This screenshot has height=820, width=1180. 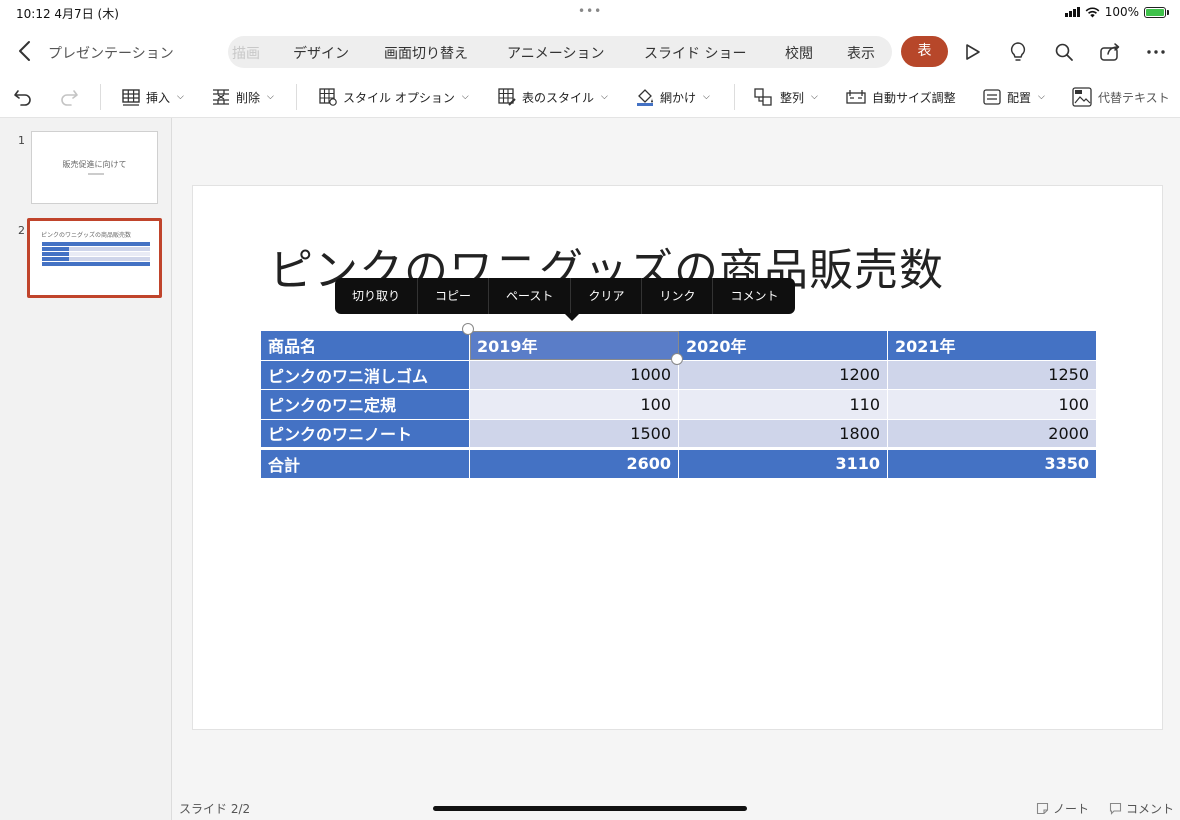 What do you see at coordinates (677, 359) in the screenshot?
I see `selection-handle-end` at bounding box center [677, 359].